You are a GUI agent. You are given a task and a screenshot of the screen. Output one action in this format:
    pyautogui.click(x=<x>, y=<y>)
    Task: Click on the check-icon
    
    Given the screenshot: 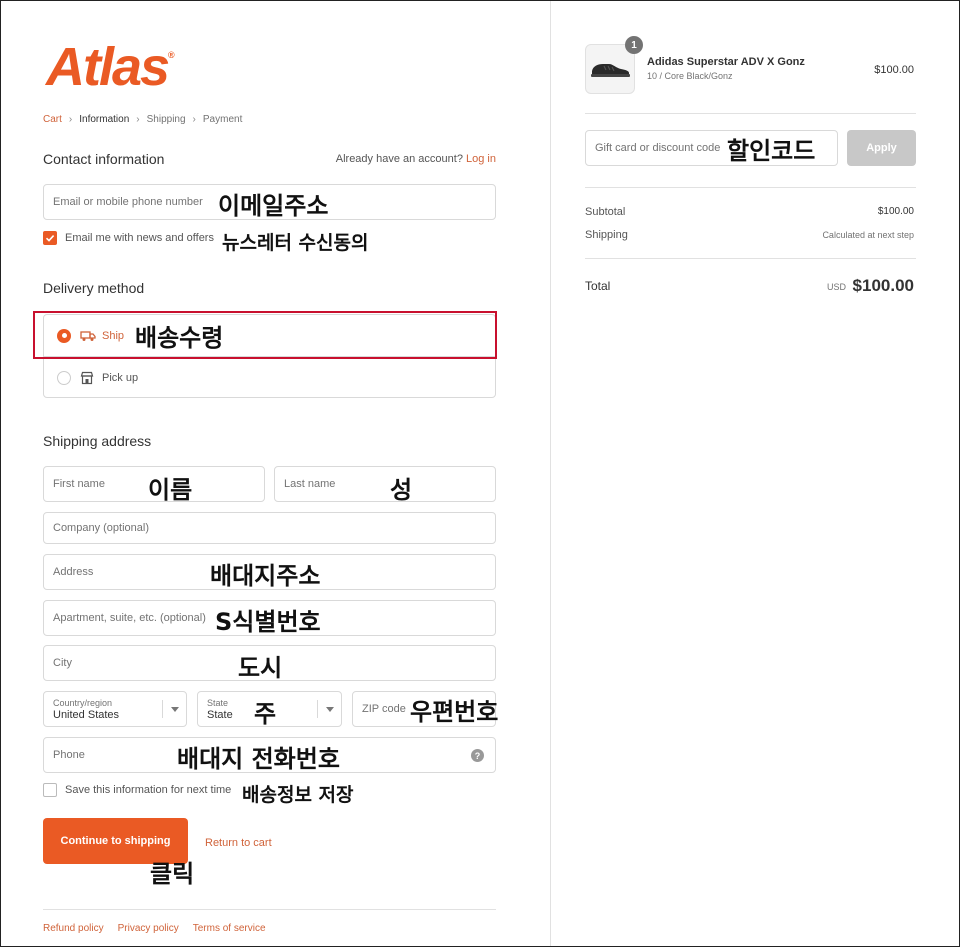 What is the action you would take?
    pyautogui.click(x=50, y=238)
    